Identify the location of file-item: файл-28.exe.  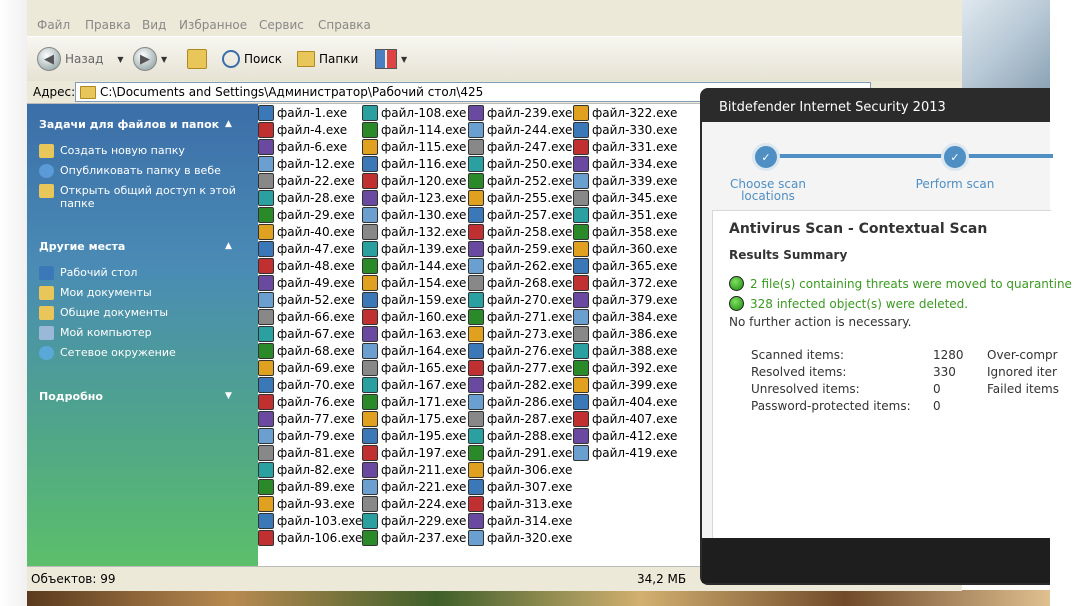
(306, 197).